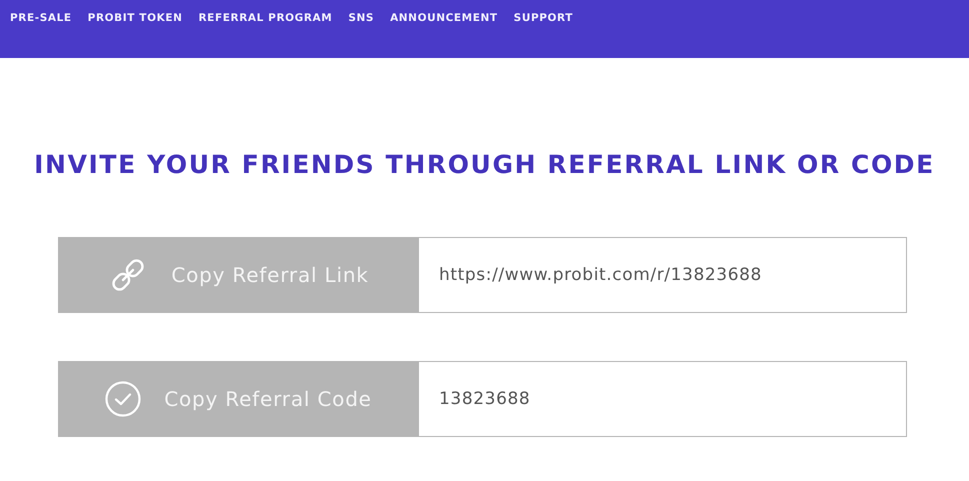 Image resolution: width=969 pixels, height=481 pixels. Describe the element at coordinates (484, 165) in the screenshot. I see `page-heading: INVITE YOUR FRIENDS THROUGH REFERRAL LINK OR CODE` at that location.